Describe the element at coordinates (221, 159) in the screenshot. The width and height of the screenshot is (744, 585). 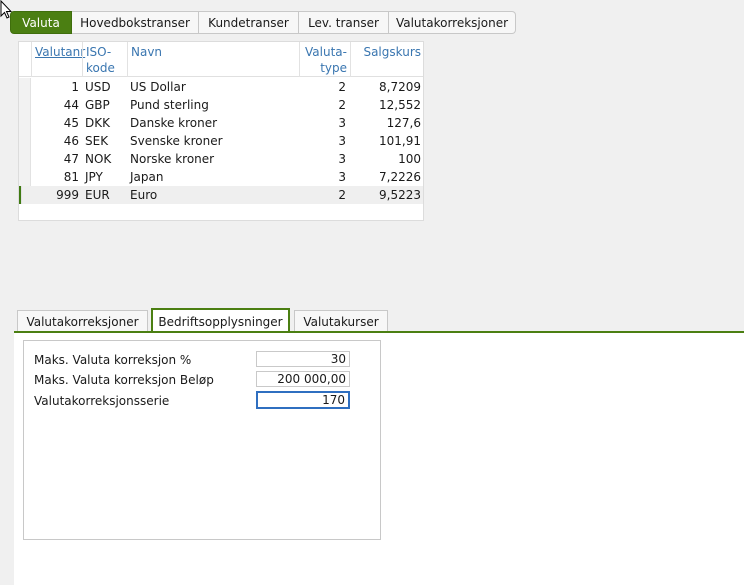
I see `table-row: 47 NOK Norske kroner 3 100` at that location.